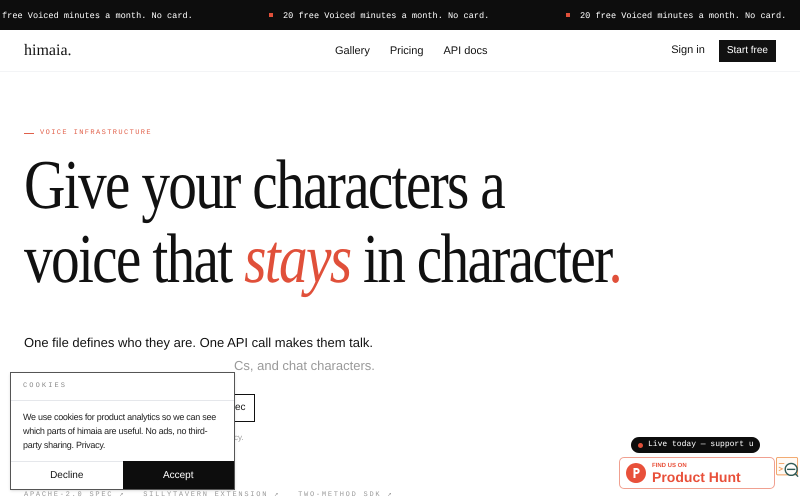 The width and height of the screenshot is (800, 500). What do you see at coordinates (688, 50) in the screenshot?
I see `sign-in-link: Sign in` at bounding box center [688, 50].